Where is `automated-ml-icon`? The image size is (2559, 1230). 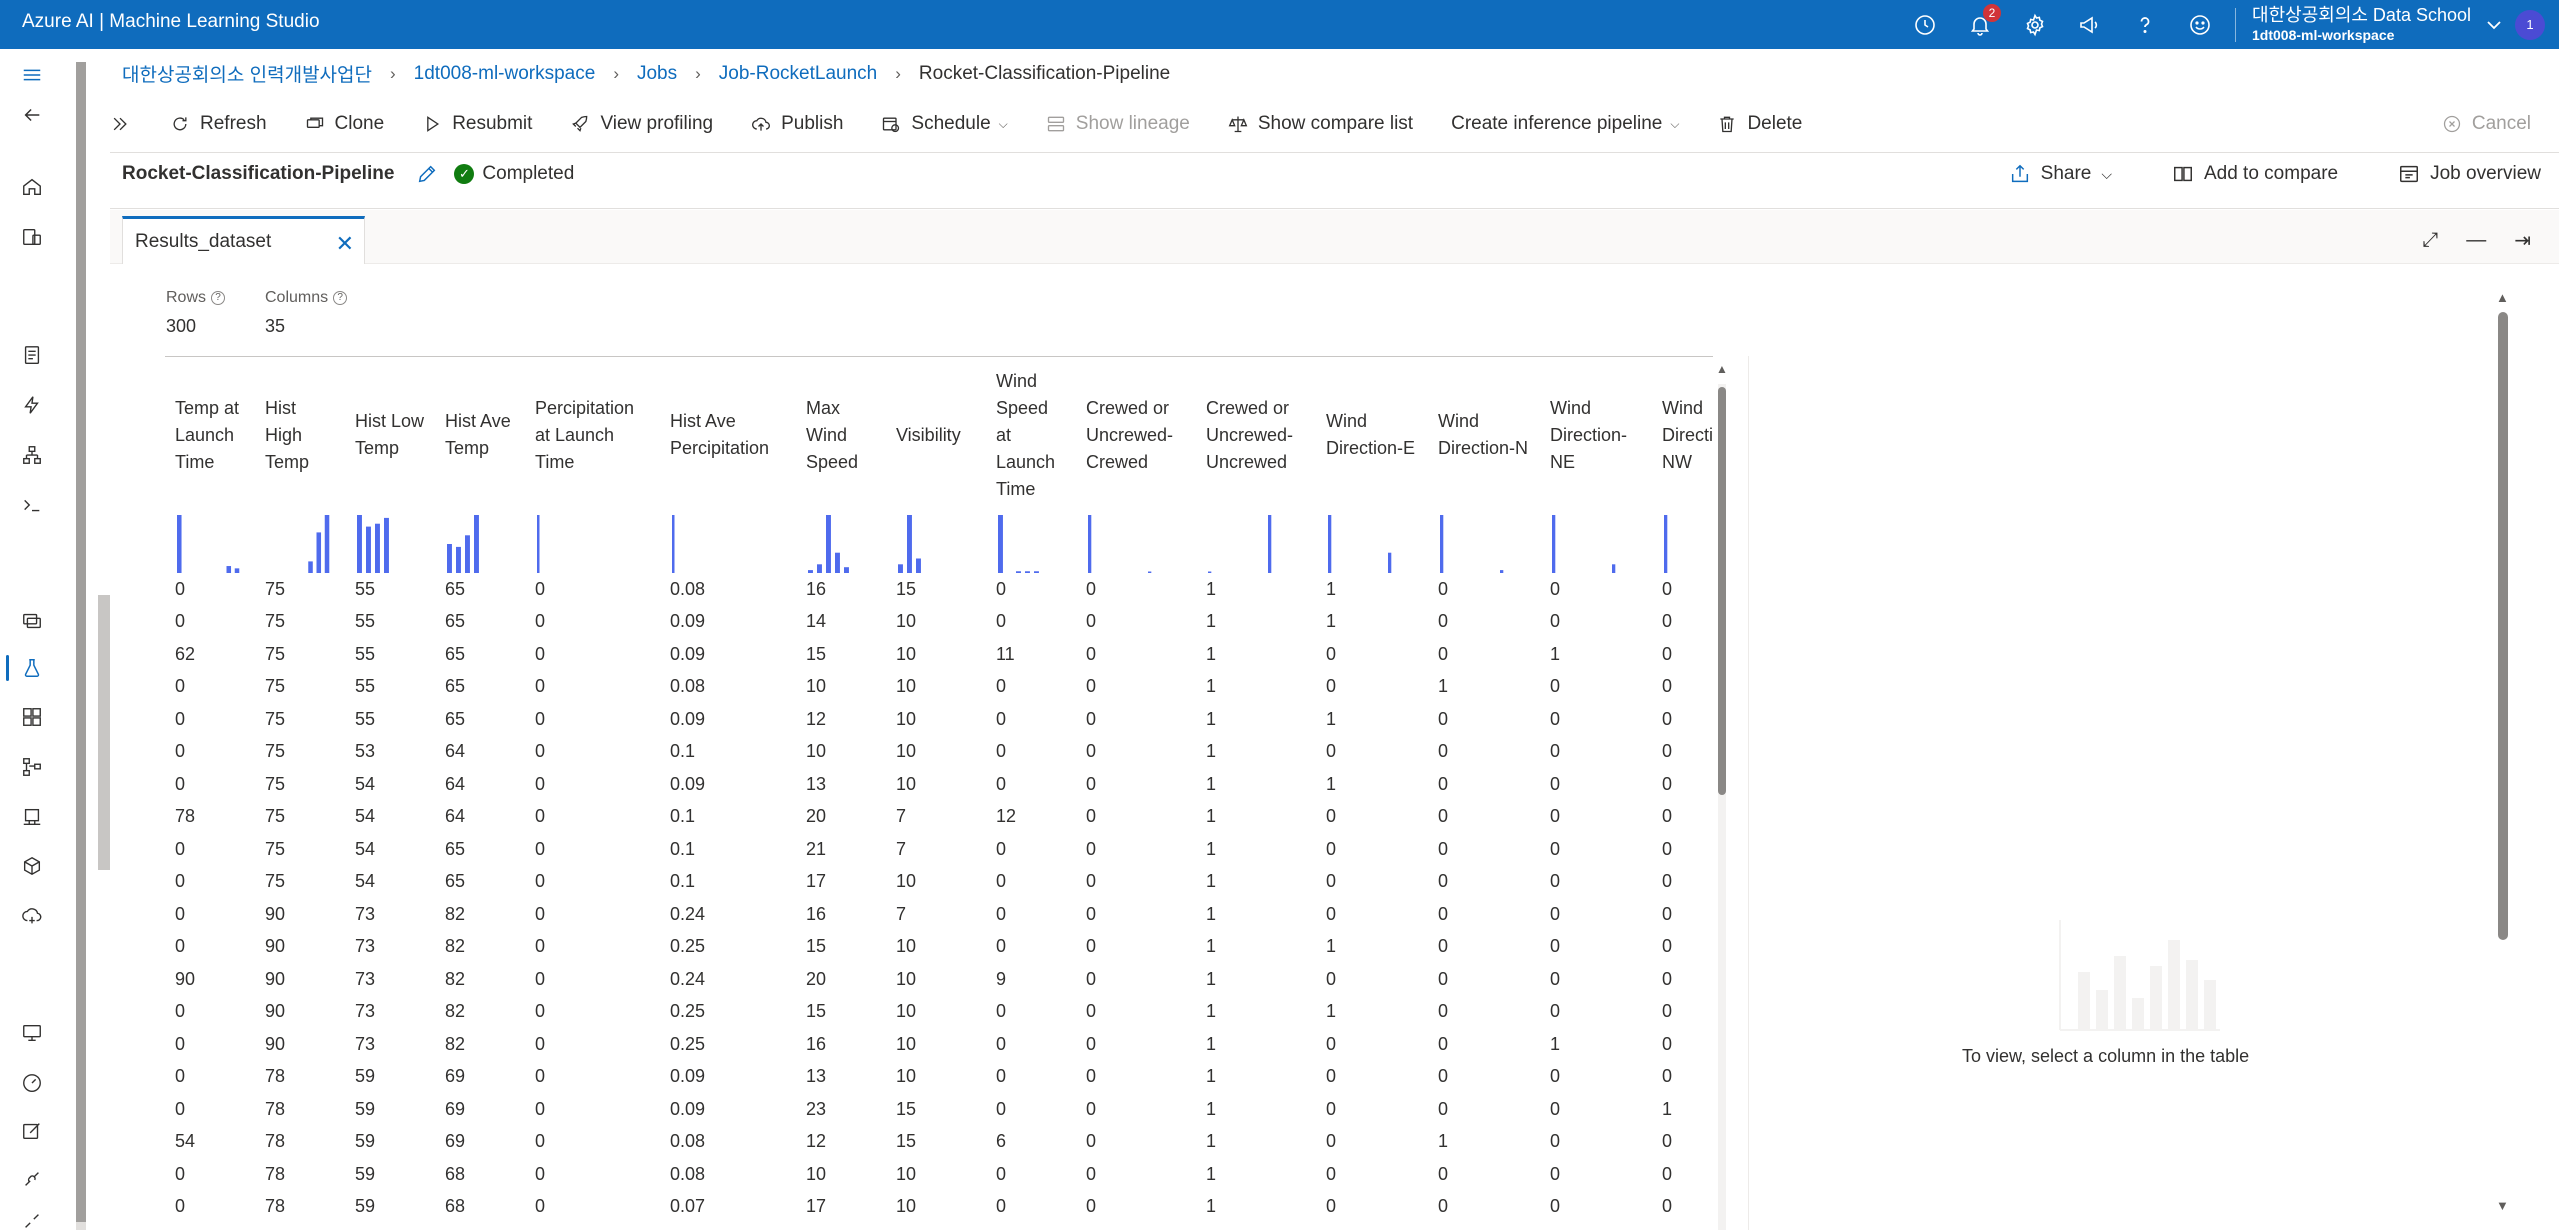 automated-ml-icon is located at coordinates (32, 405).